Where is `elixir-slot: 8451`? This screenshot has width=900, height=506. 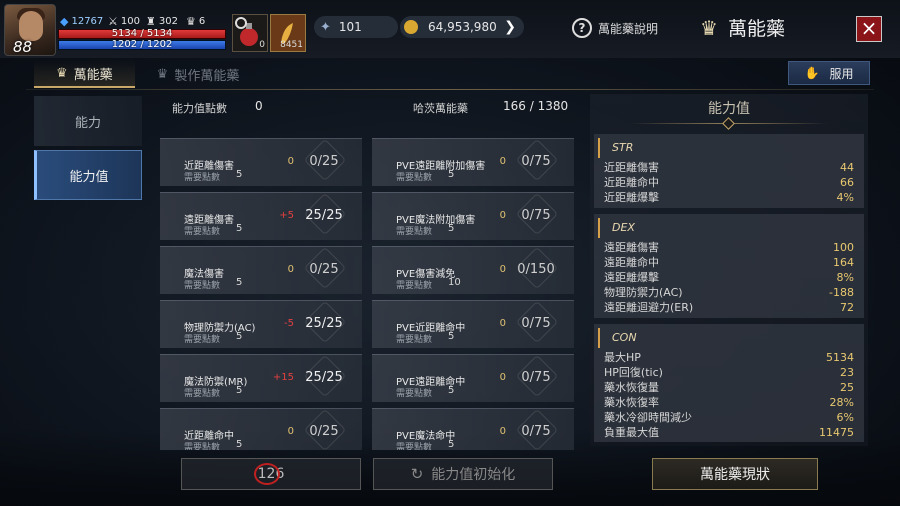 elixir-slot: 8451 is located at coordinates (288, 33).